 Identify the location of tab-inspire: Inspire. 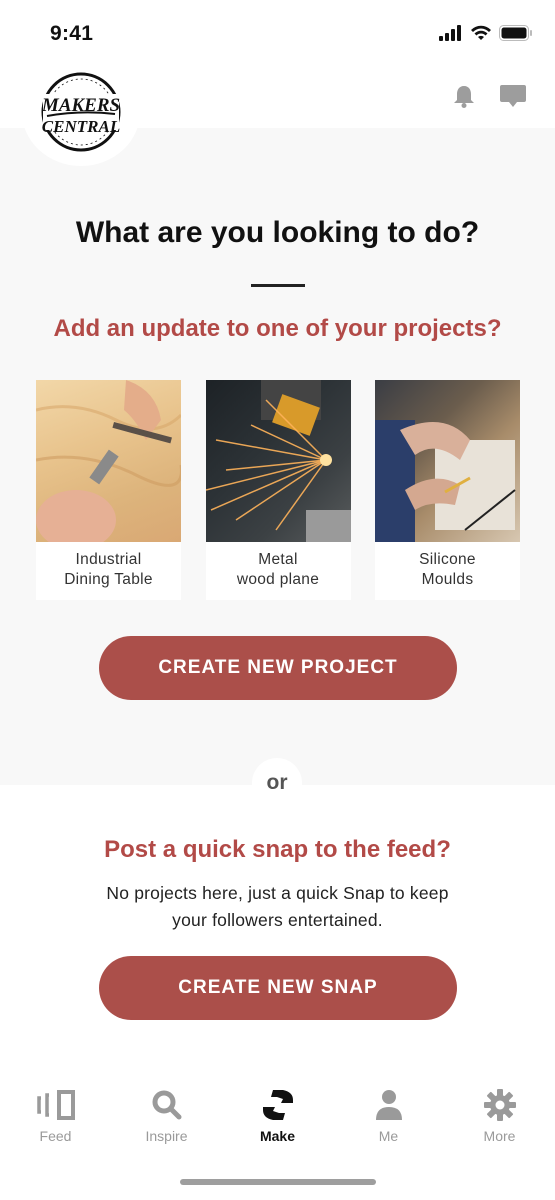
(166, 1120).